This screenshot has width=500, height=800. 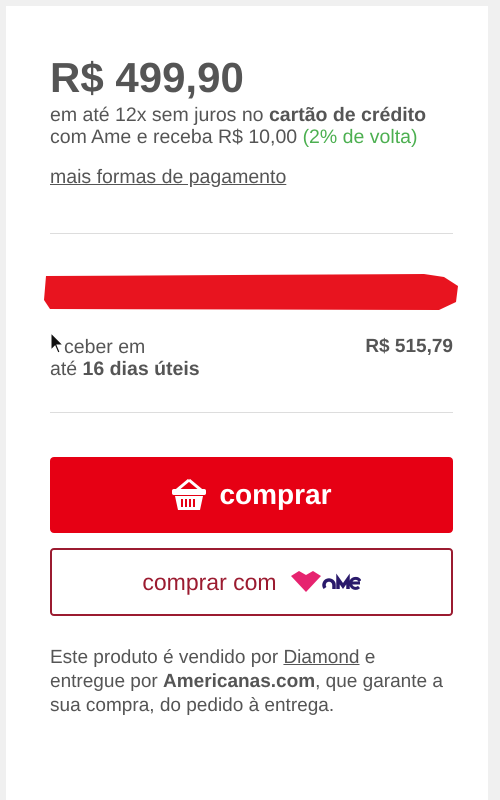 I want to click on mouse-cursor-icon, so click(x=57, y=343).